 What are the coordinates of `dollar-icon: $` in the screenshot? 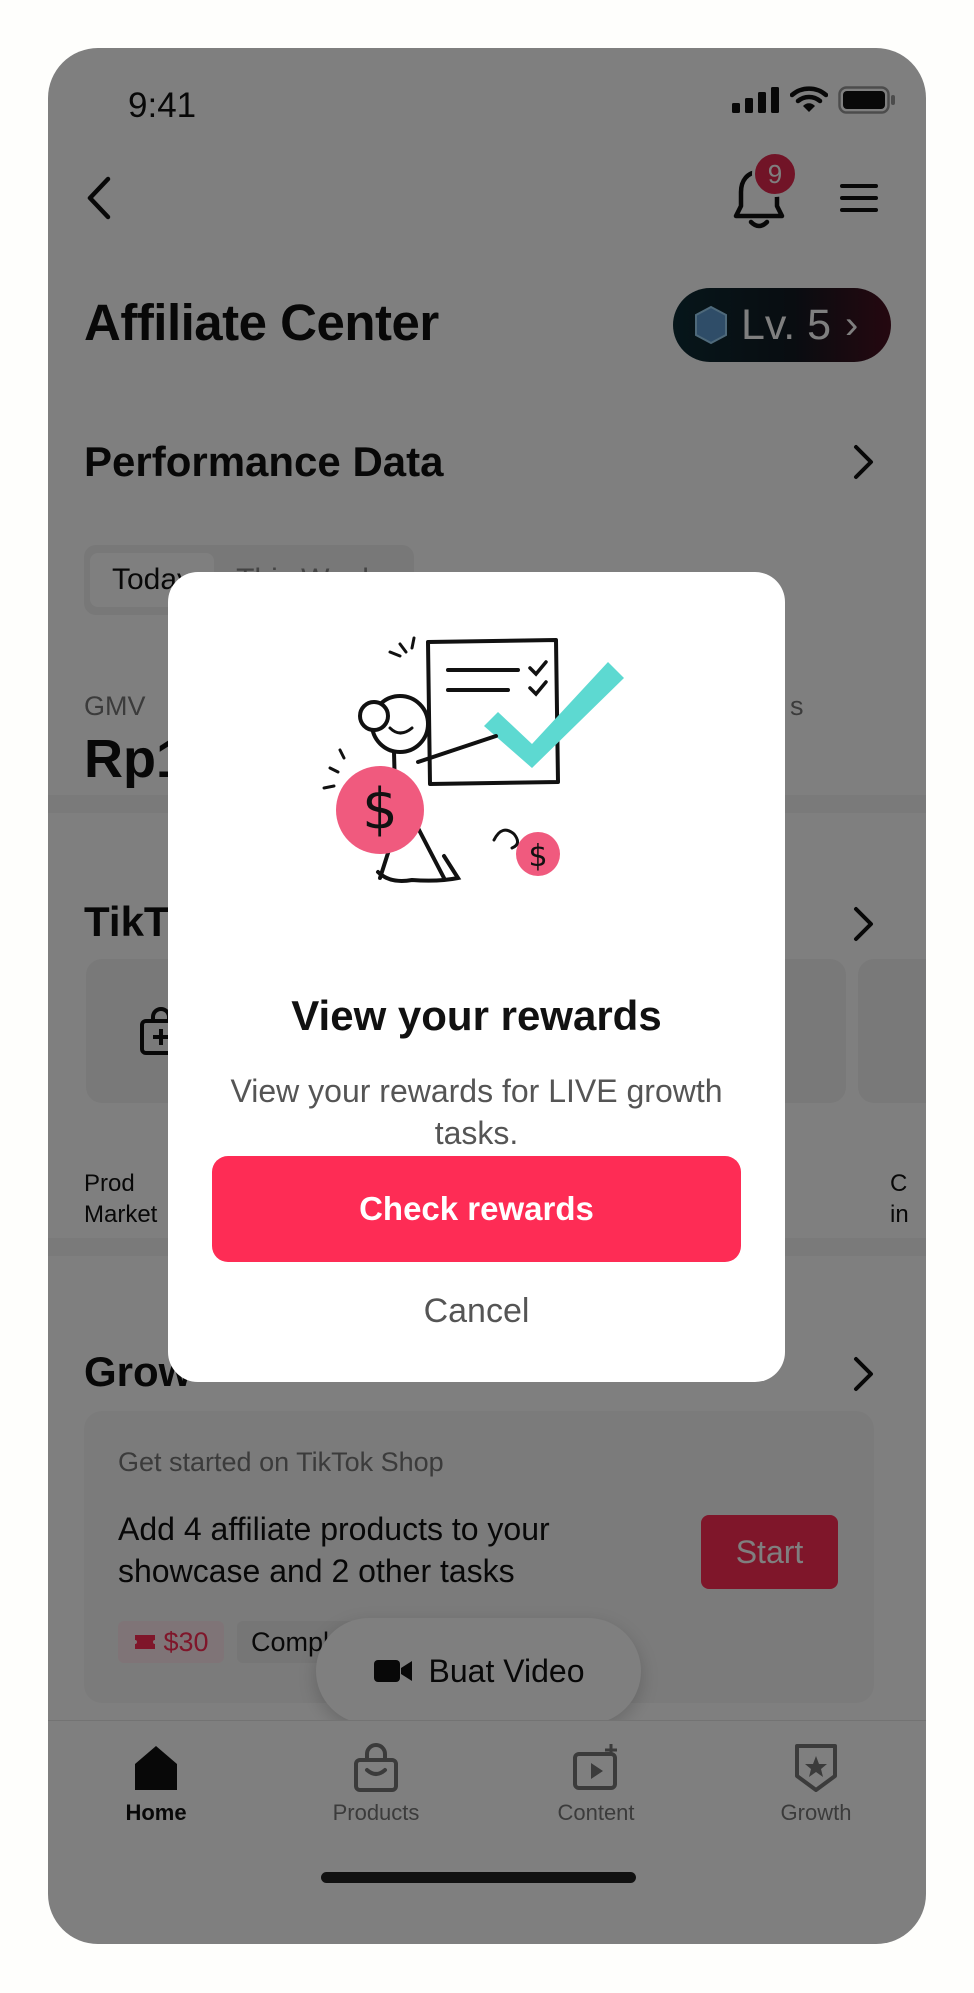 It's located at (380, 809).